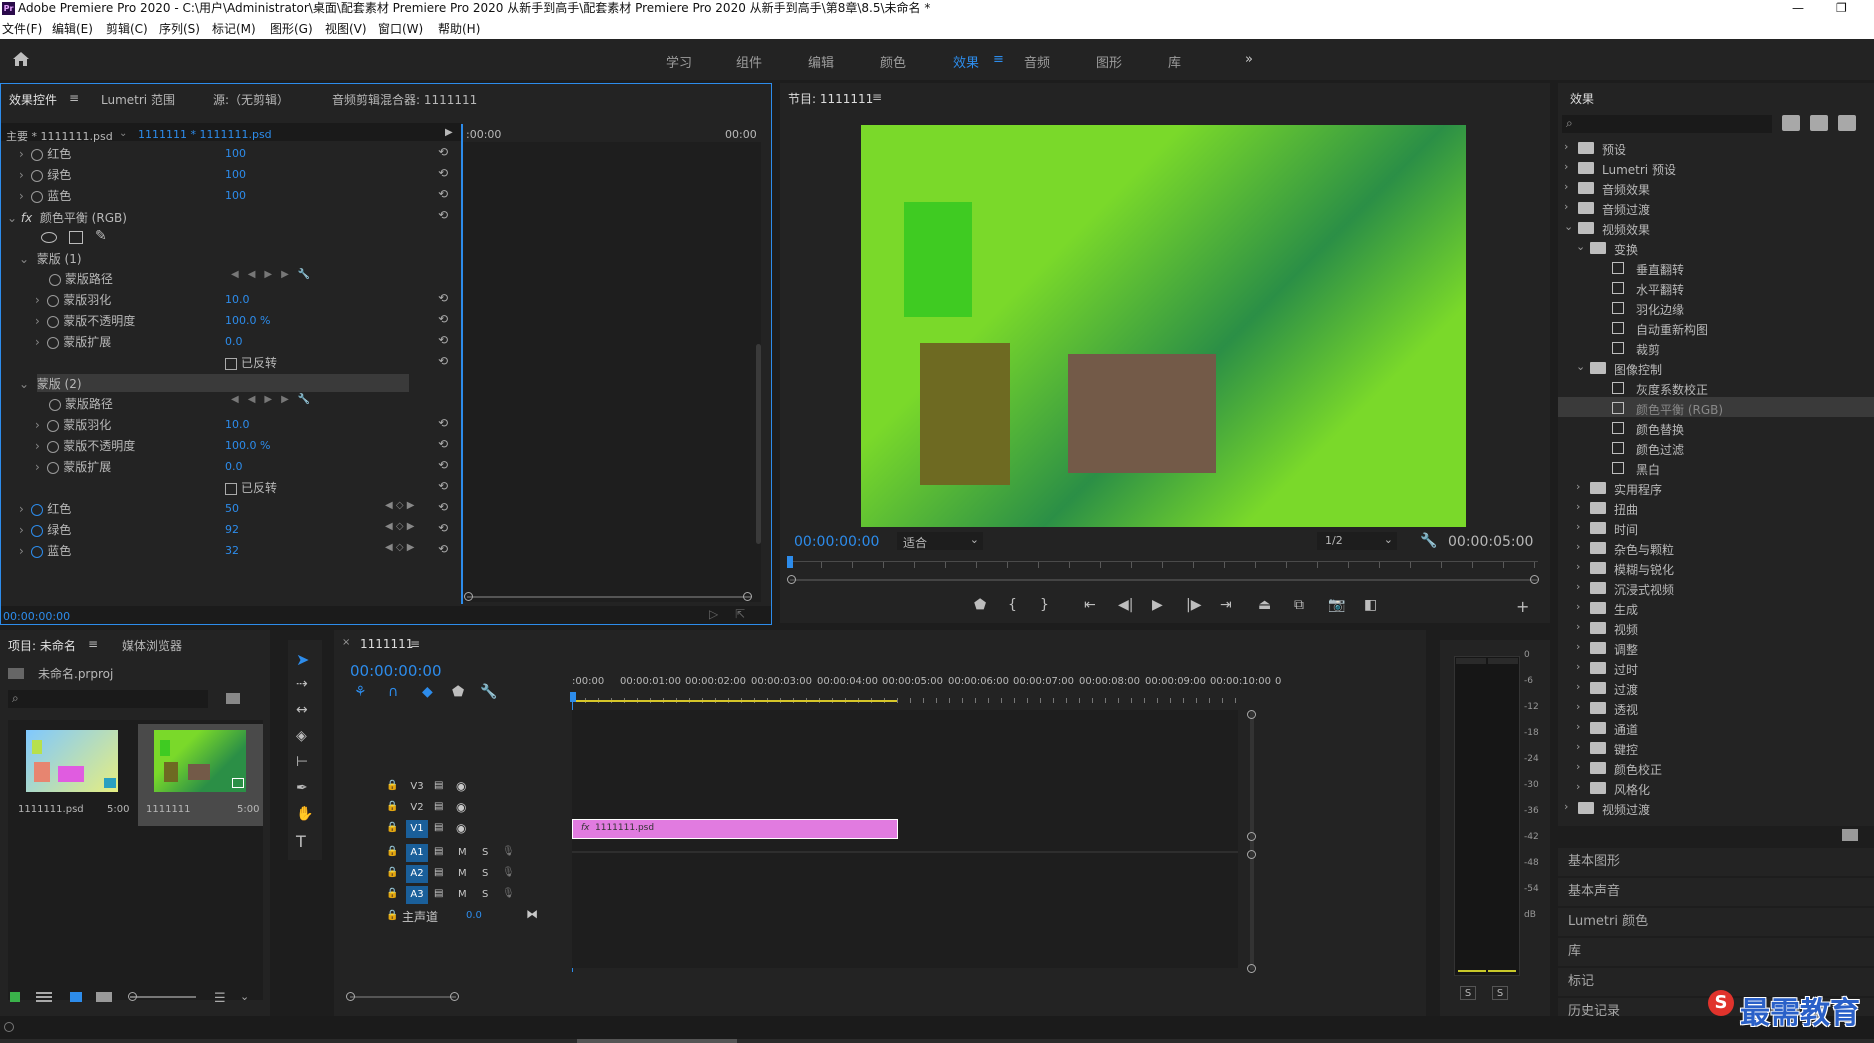 This screenshot has width=1874, height=1043. Describe the element at coordinates (749, 61) in the screenshot. I see `workspace-assembly: 组件` at that location.